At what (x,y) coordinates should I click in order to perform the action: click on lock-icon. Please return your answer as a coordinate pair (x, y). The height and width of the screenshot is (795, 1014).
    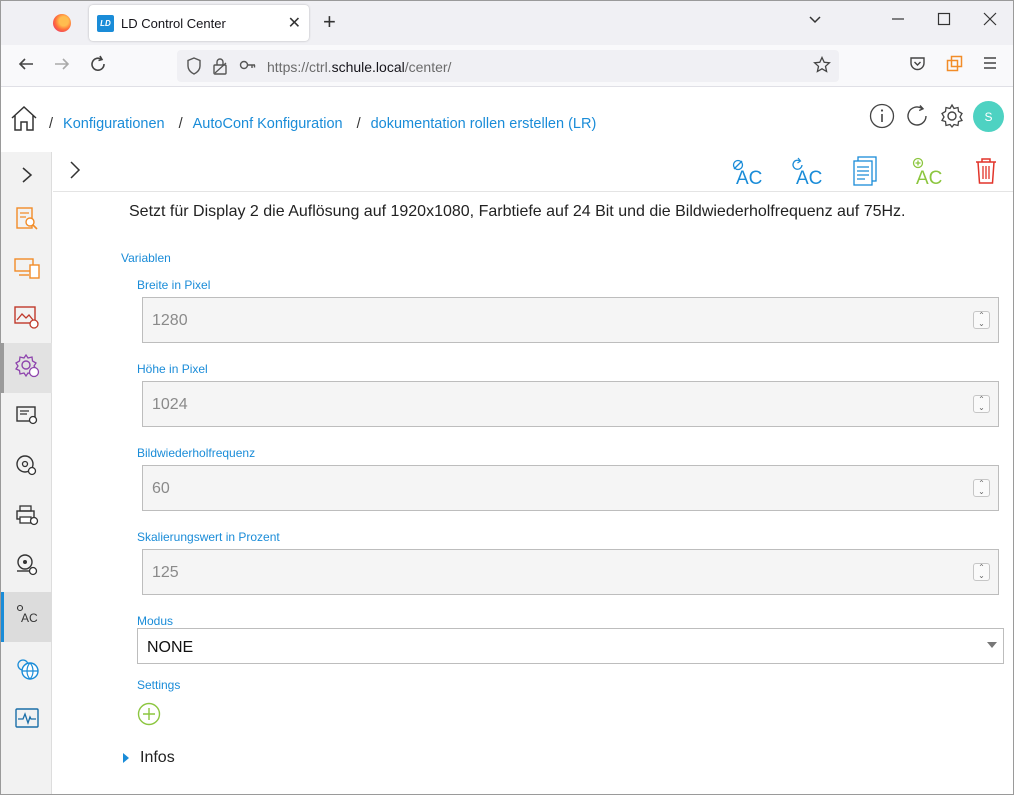
    Looking at the image, I should click on (220, 68).